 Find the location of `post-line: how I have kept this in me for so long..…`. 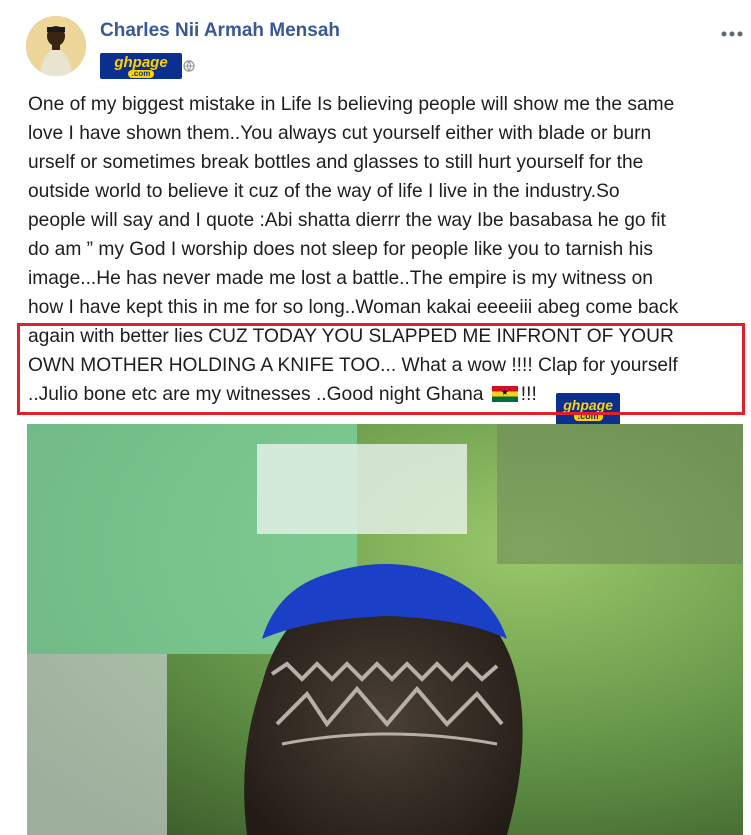

post-line: how I have kept this in me for so long..… is located at coordinates (353, 307).